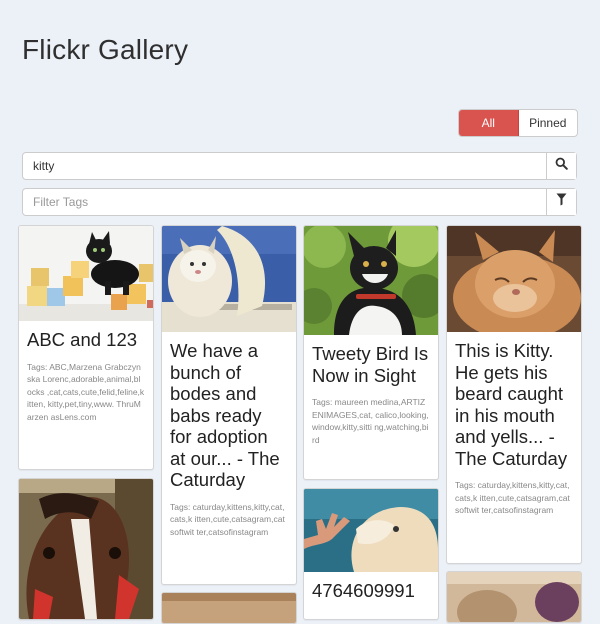 This screenshot has width=600, height=624. What do you see at coordinates (82, 339) in the screenshot?
I see `card-title: ABC and 123` at bounding box center [82, 339].